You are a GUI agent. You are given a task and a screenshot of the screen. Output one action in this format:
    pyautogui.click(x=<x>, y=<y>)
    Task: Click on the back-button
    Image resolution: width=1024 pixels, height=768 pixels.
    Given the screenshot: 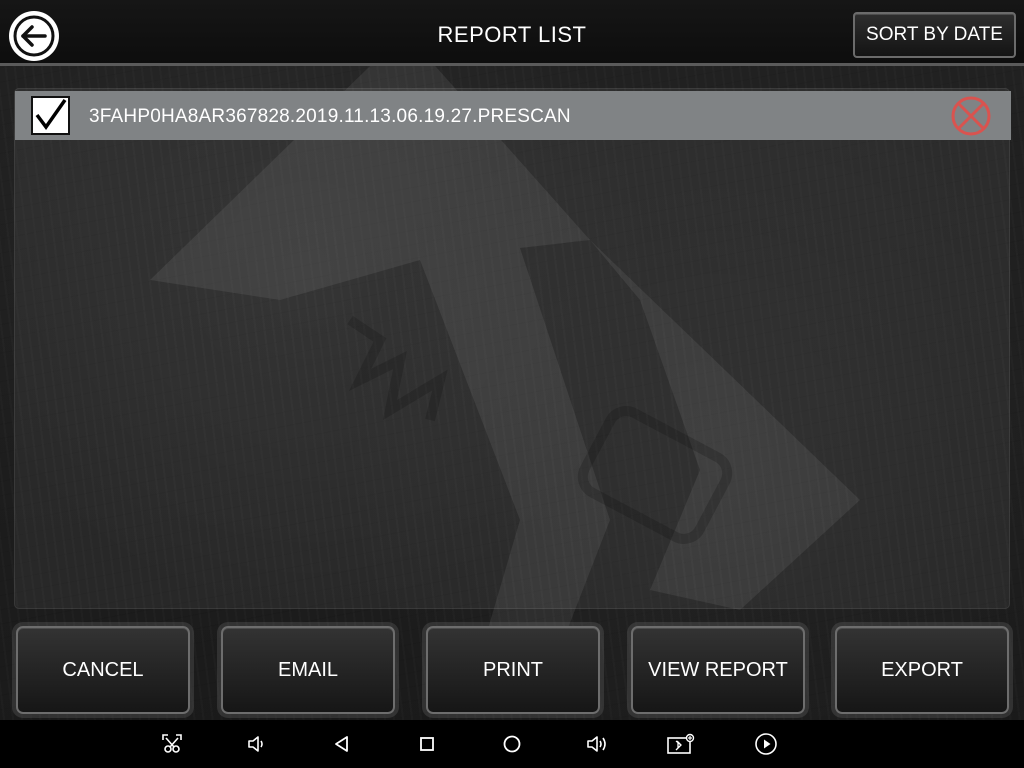 What is the action you would take?
    pyautogui.click(x=34, y=36)
    